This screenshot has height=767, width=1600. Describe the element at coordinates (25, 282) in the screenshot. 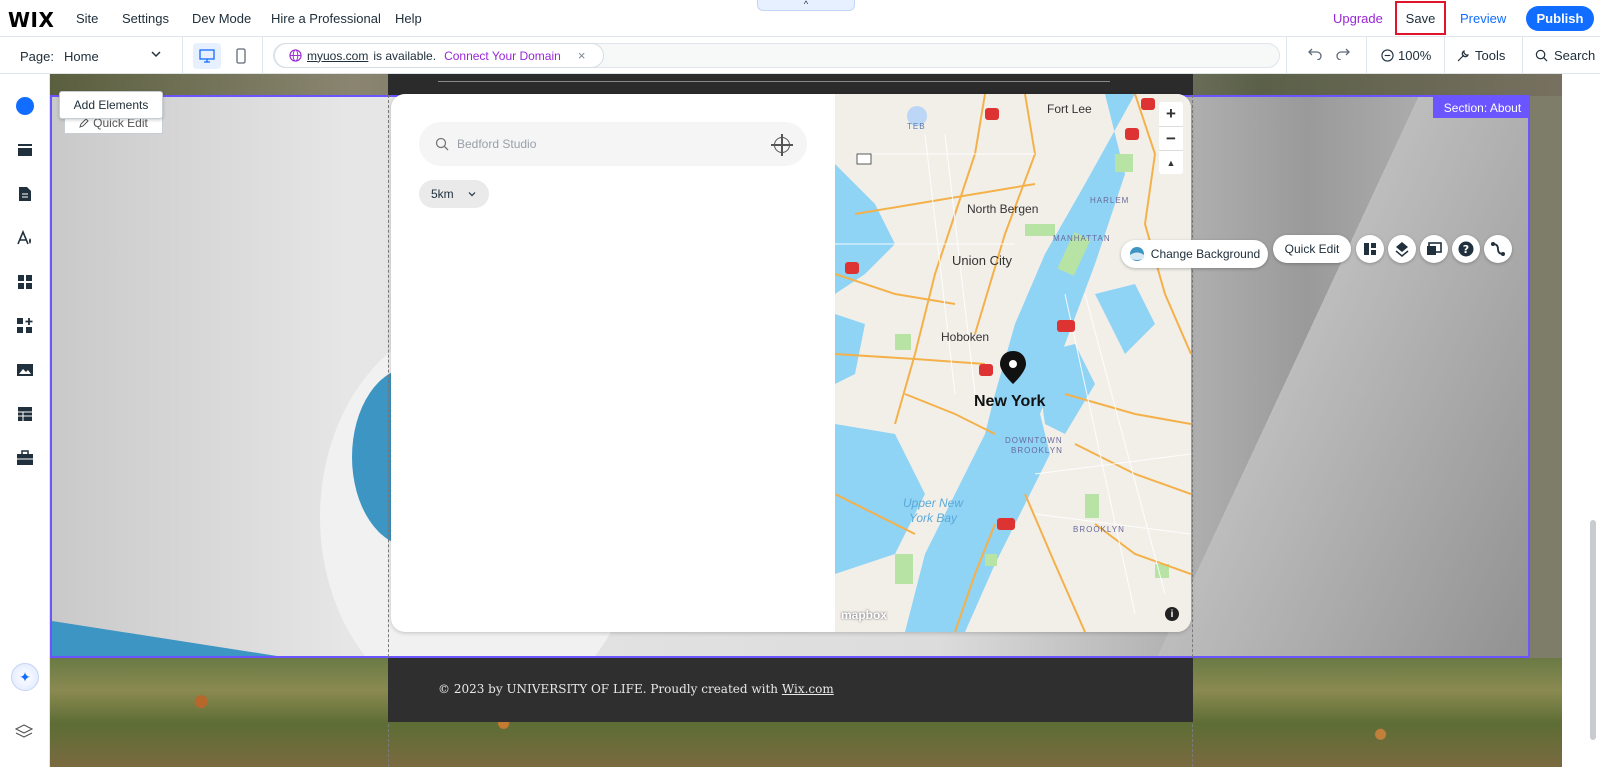

I see `apps-icon` at that location.